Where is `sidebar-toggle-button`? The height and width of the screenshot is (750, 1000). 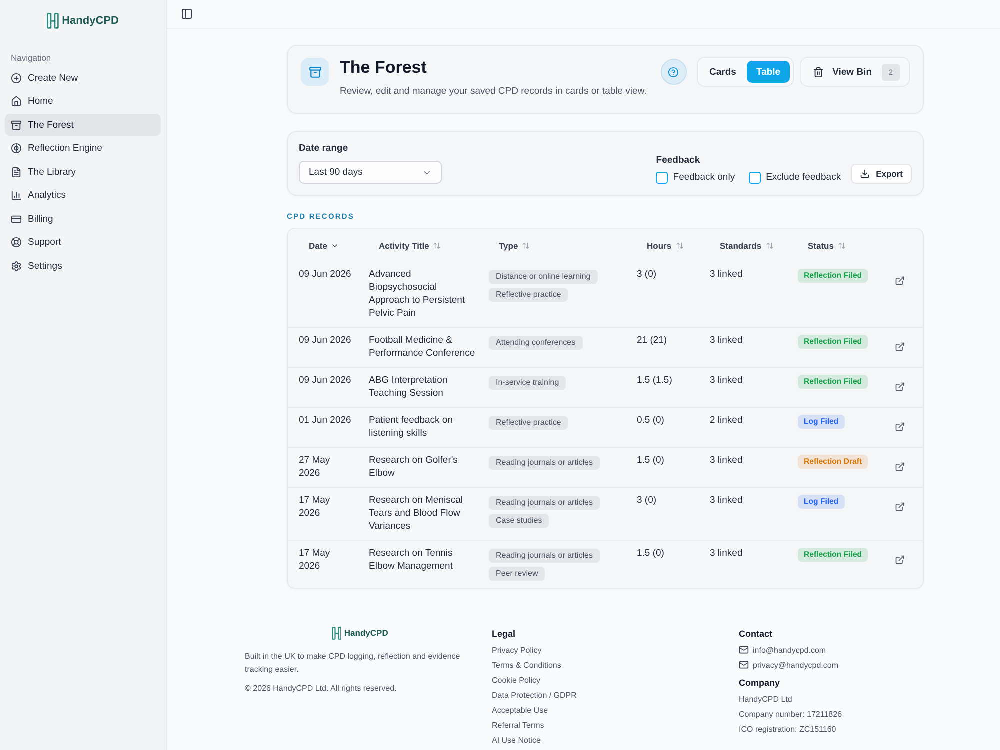
sidebar-toggle-button is located at coordinates (187, 14).